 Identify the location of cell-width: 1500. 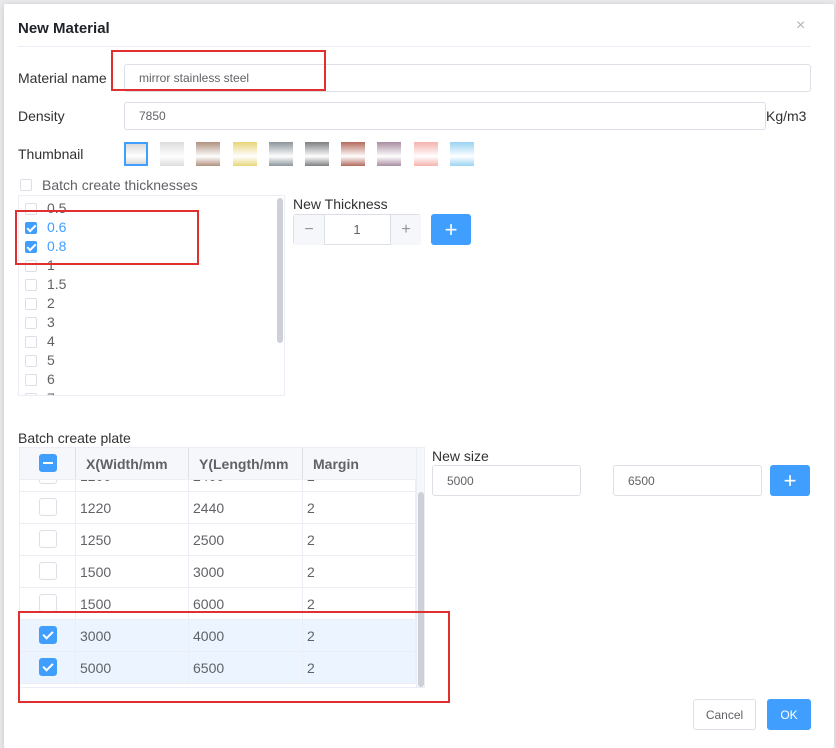
(132, 571).